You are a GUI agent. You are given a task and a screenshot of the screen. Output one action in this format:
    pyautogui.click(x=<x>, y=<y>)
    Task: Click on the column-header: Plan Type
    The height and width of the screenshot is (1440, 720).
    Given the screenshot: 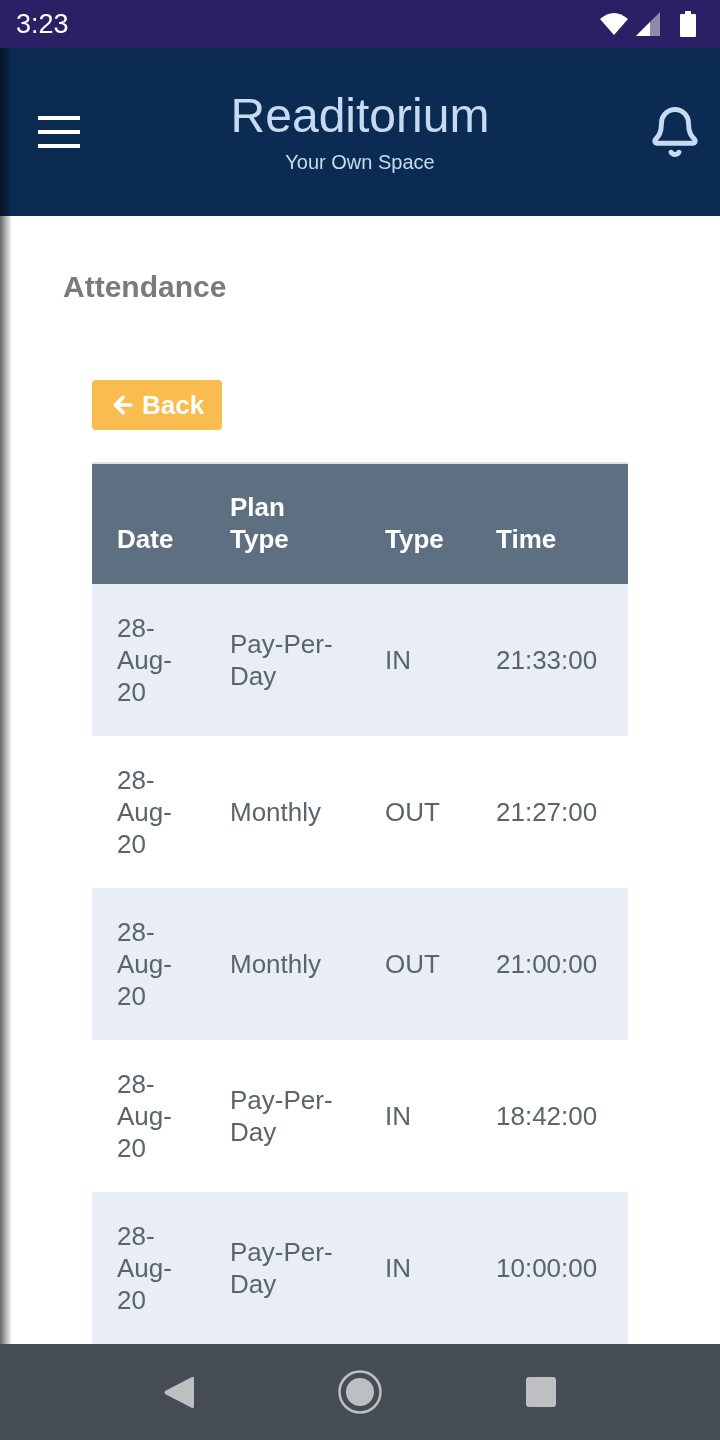 What is the action you would take?
    pyautogui.click(x=282, y=524)
    